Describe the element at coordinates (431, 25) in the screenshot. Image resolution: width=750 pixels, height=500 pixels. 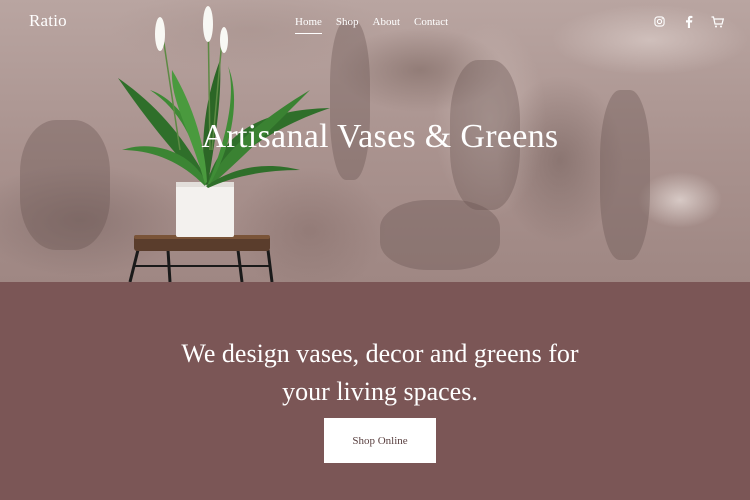
I see `nav-link-contact: Contact` at that location.